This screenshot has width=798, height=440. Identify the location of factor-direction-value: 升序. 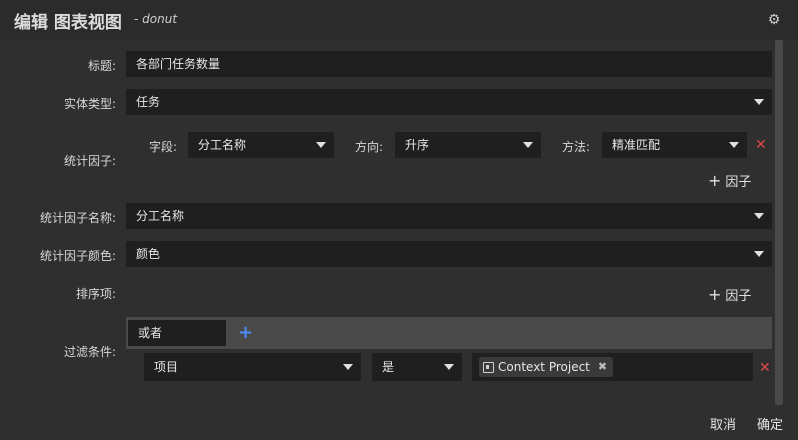
(417, 145).